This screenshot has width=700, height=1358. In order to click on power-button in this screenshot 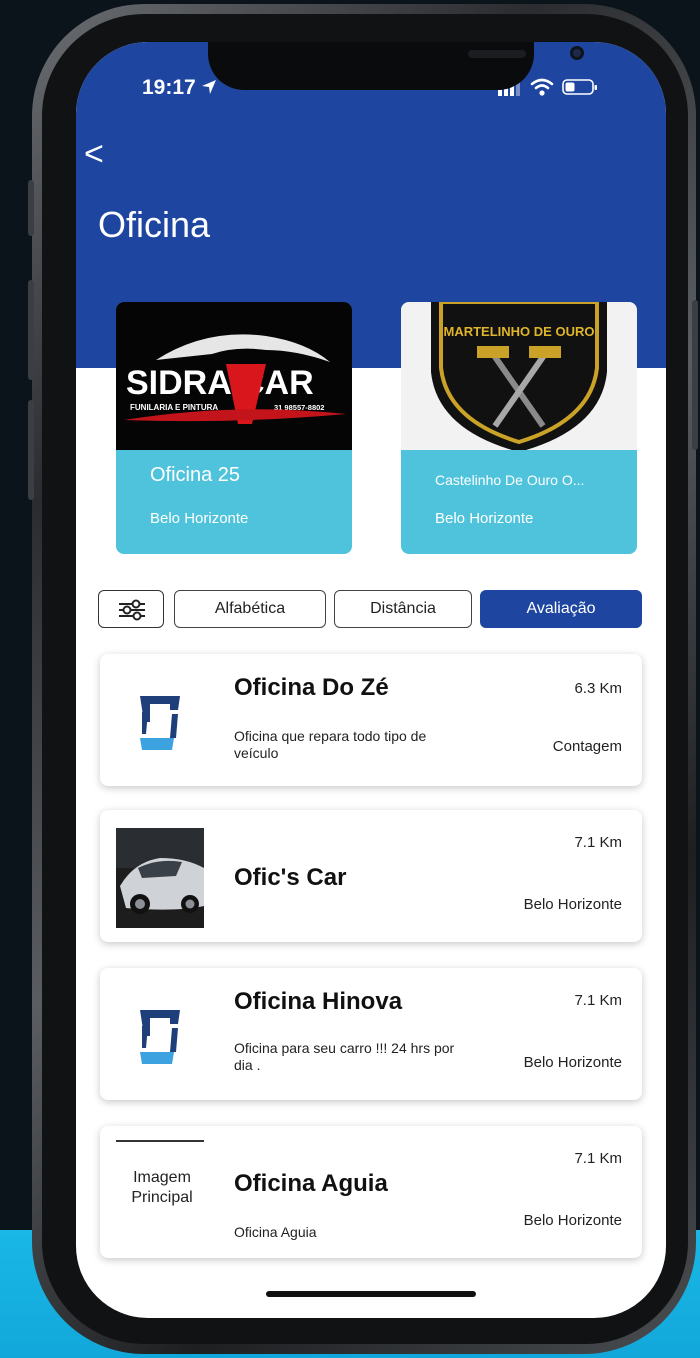, I will do `click(695, 375)`.